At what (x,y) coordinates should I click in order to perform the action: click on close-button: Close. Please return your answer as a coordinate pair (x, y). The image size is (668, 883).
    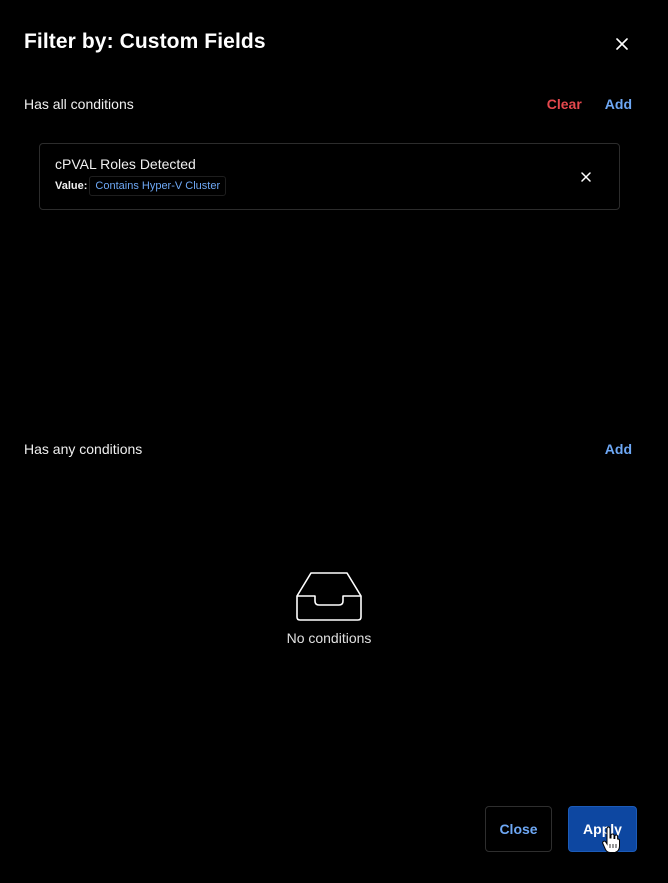
    Looking at the image, I should click on (518, 829).